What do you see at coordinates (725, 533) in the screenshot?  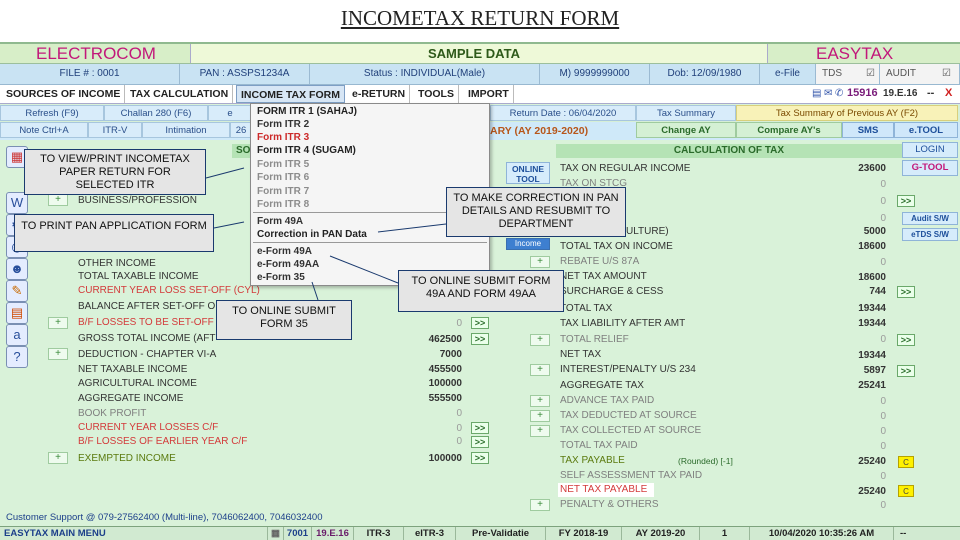 I see `status-count: 1` at bounding box center [725, 533].